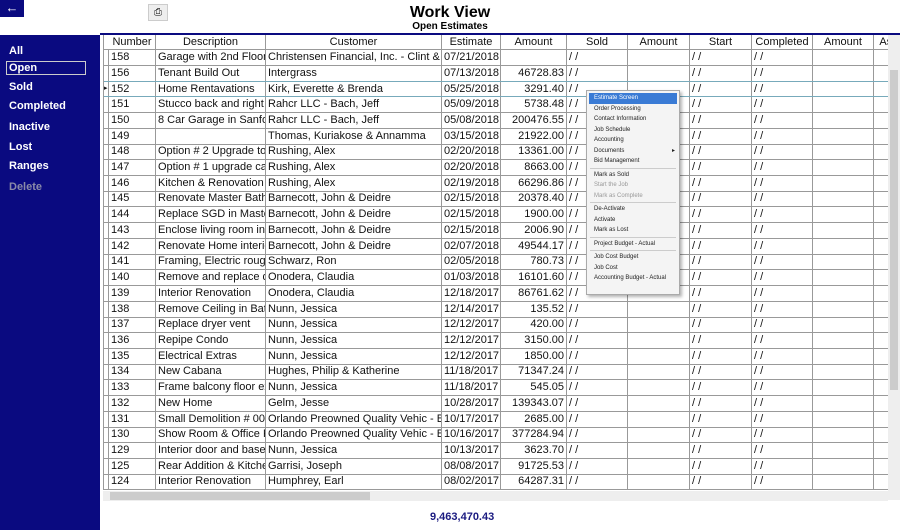  What do you see at coordinates (211, 372) in the screenshot?
I see `description-cell: New Cabana` at bounding box center [211, 372].